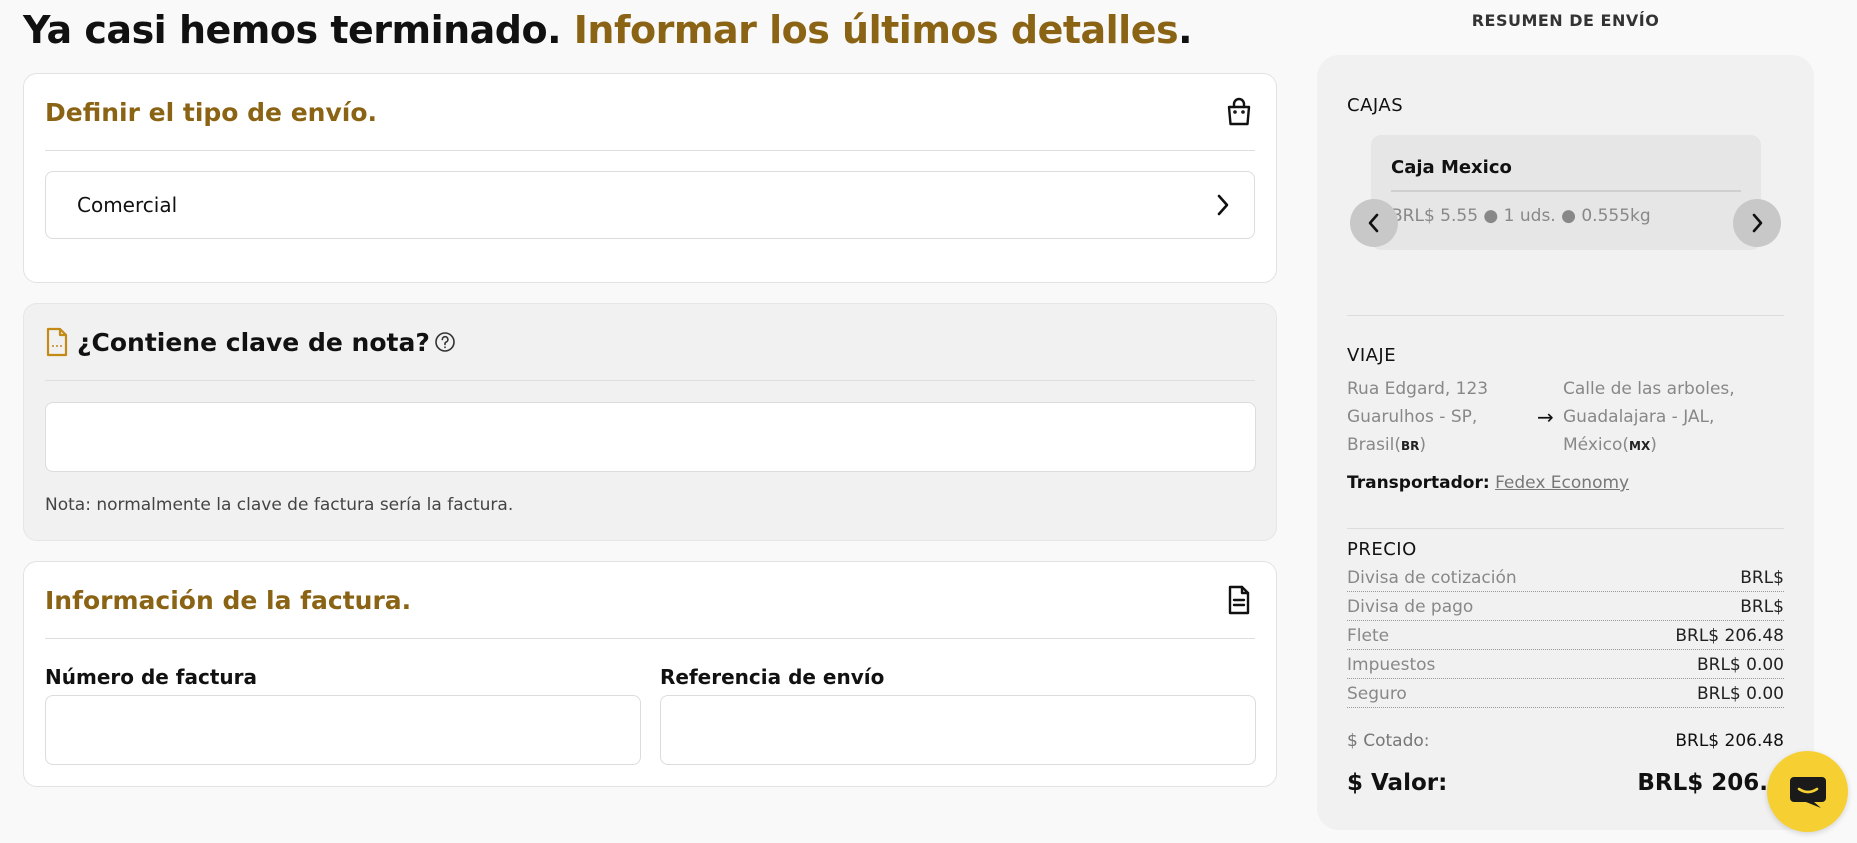  I want to click on total-value: BRL$ 206.4, so click(1710, 783).